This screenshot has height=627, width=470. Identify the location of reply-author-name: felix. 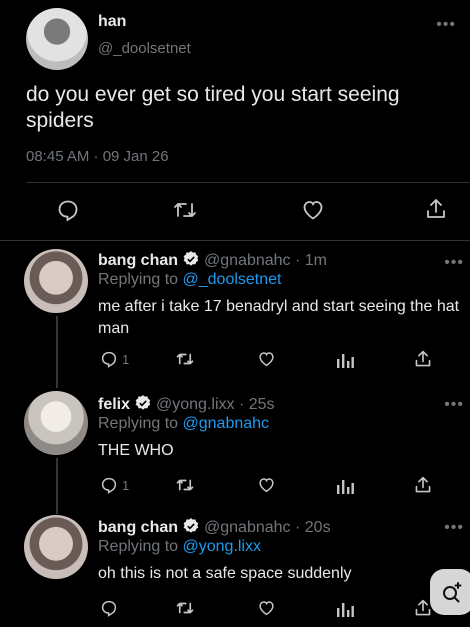
(114, 404).